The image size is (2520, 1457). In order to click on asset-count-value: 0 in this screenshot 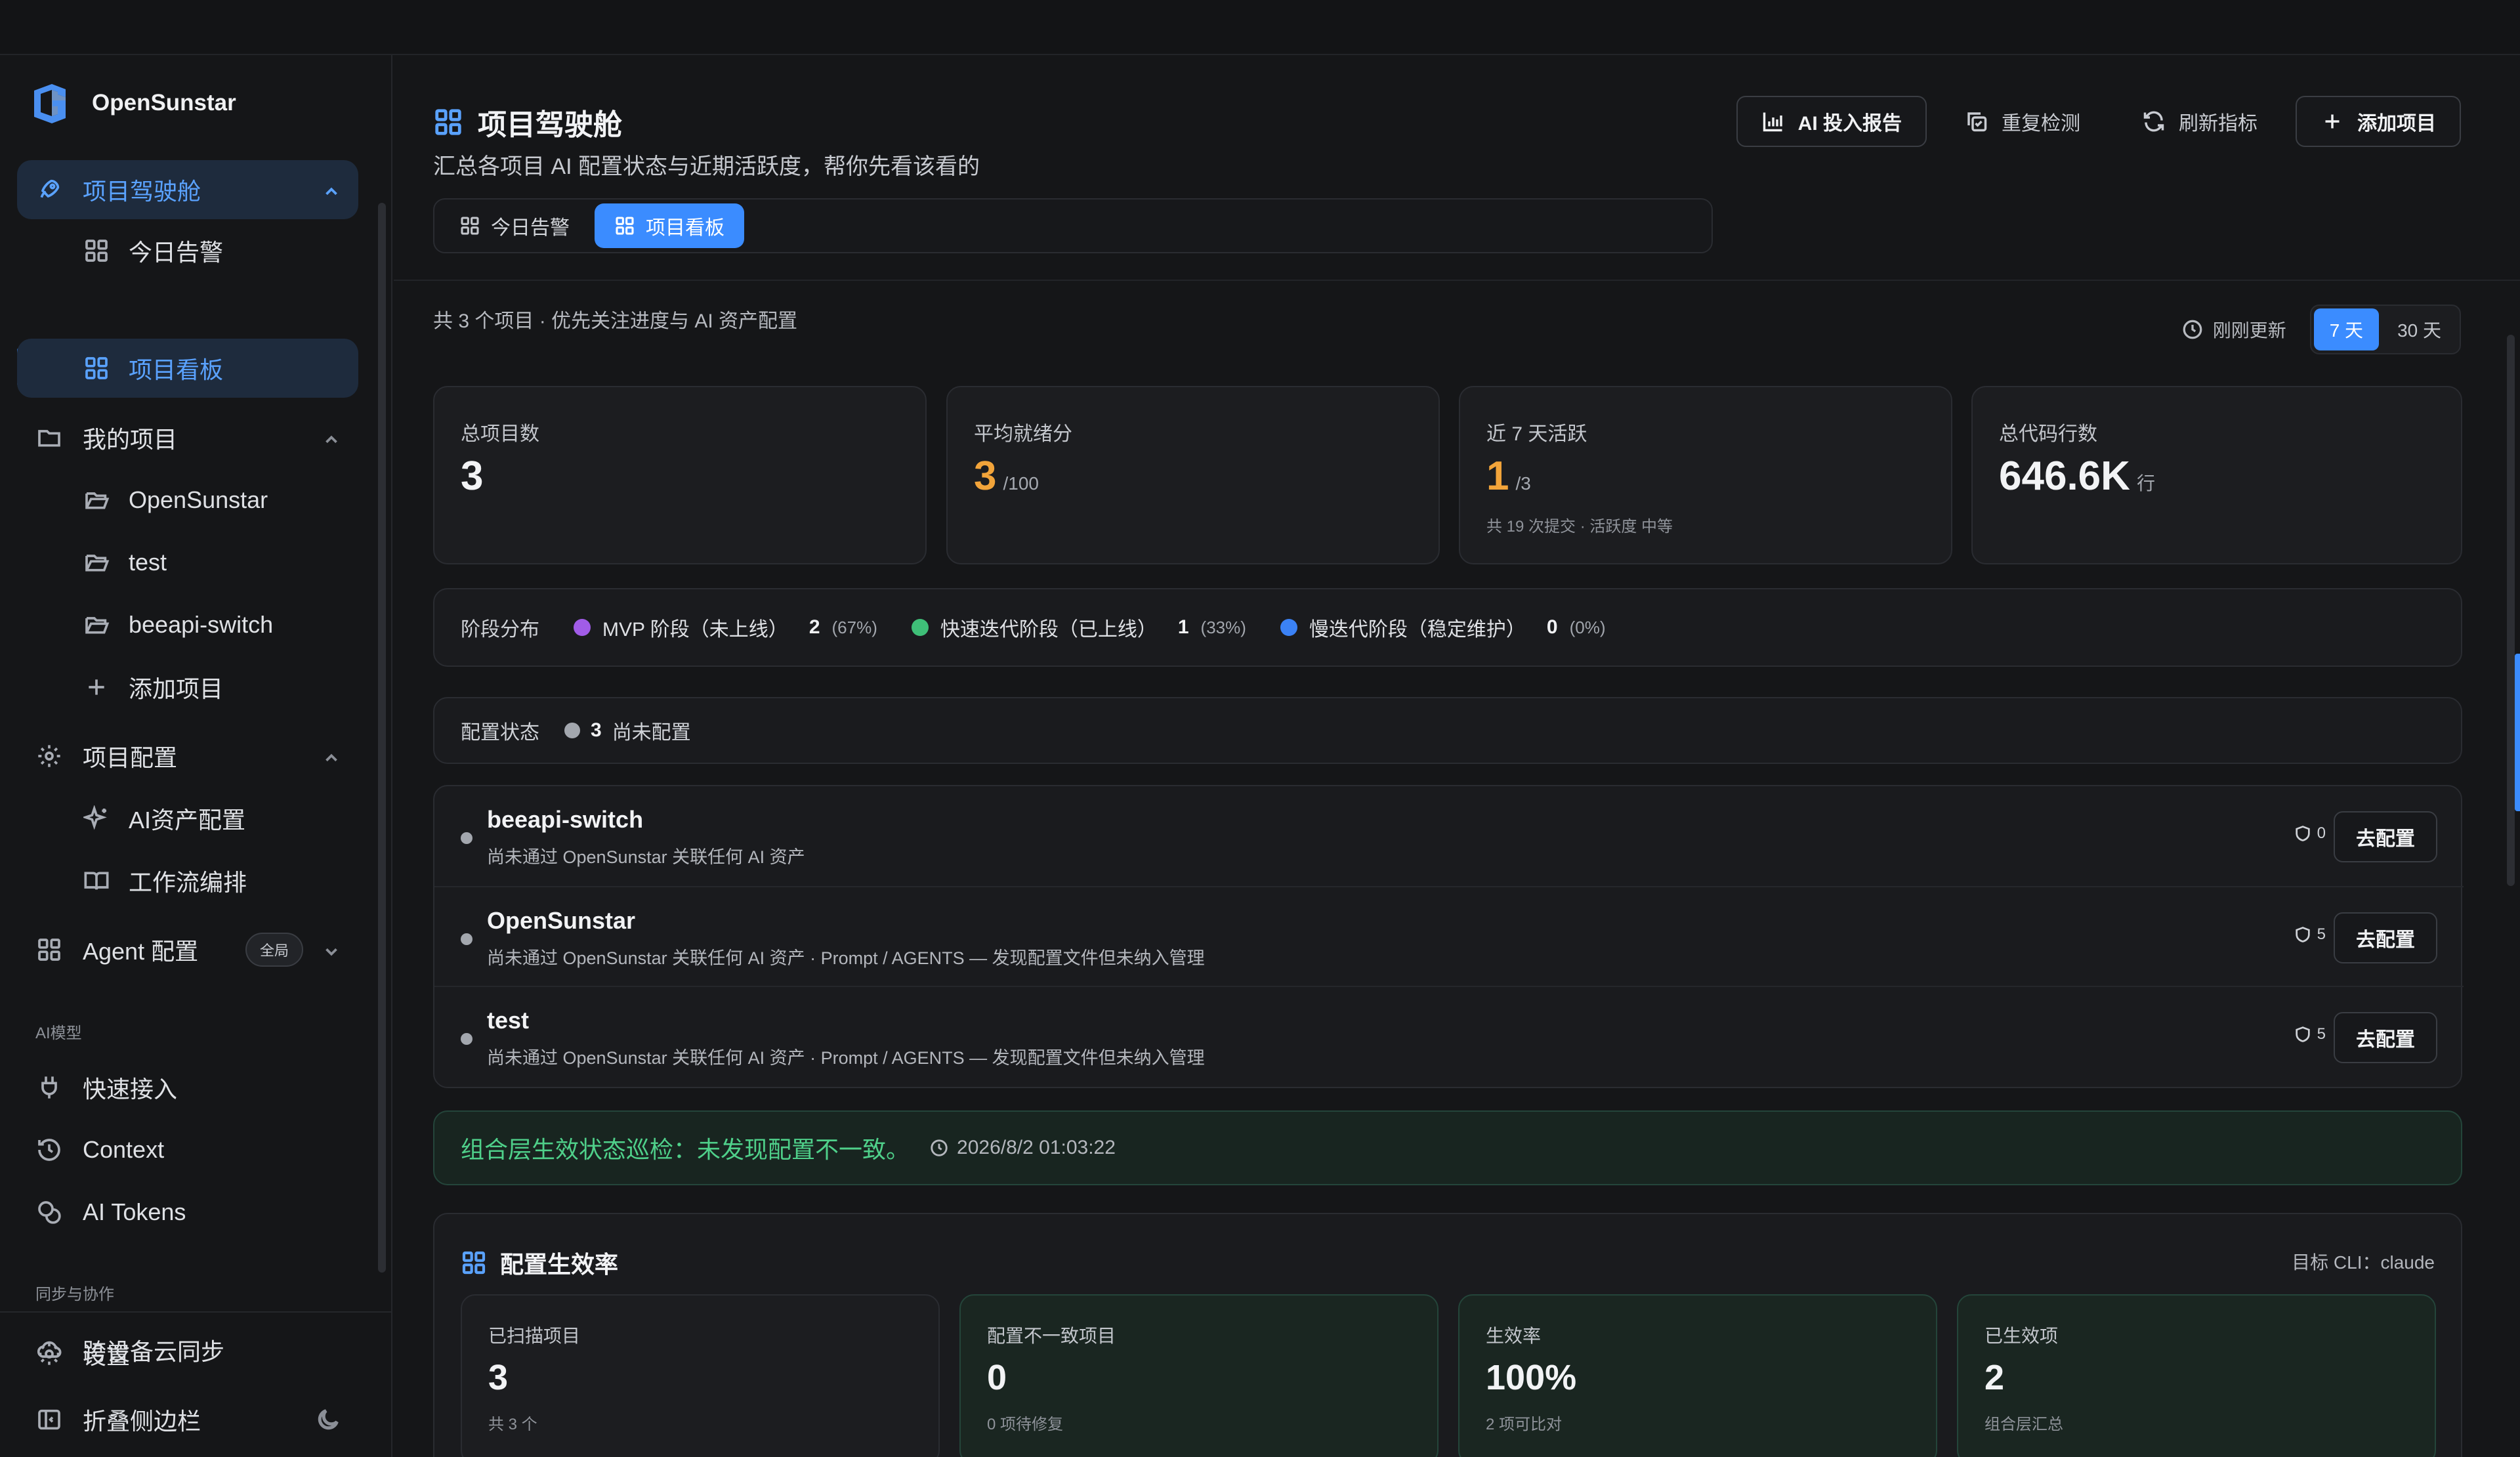, I will do `click(2321, 833)`.